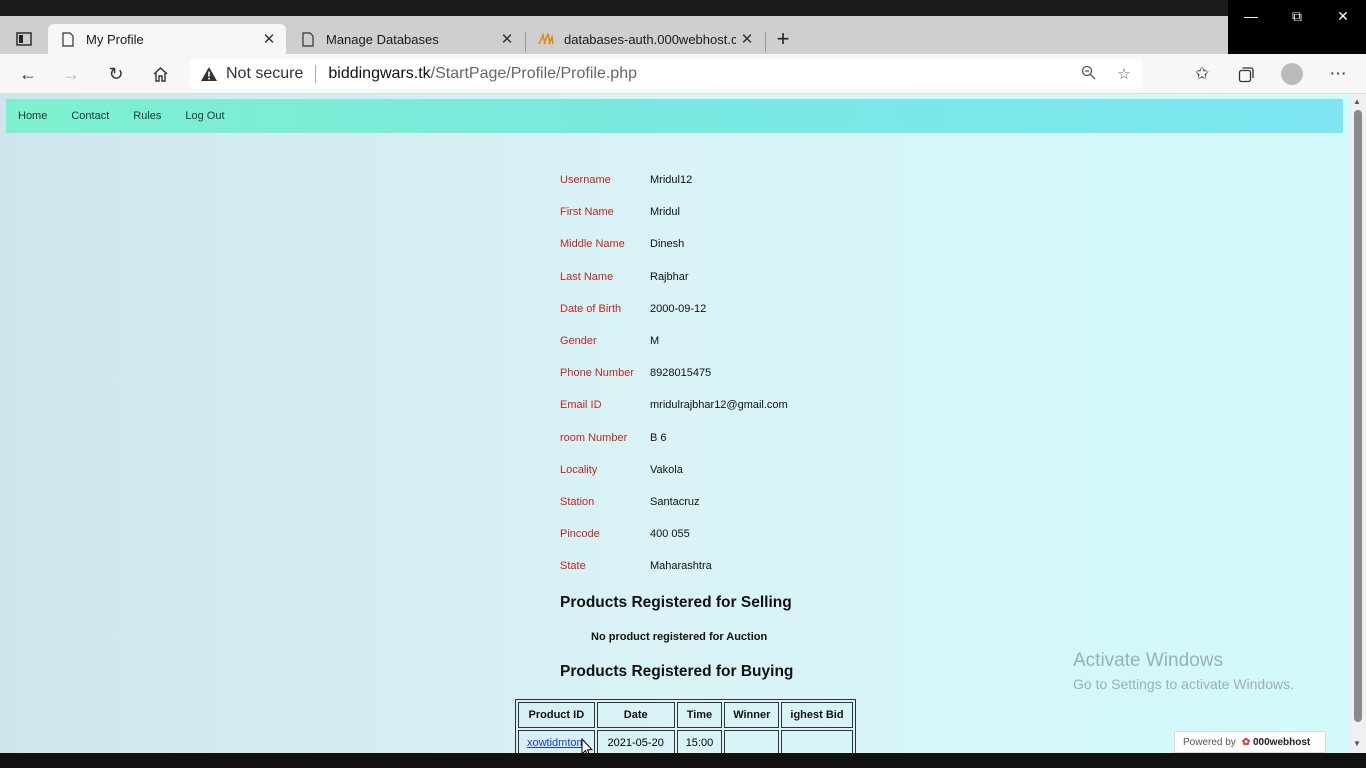 The width and height of the screenshot is (1366, 768). Describe the element at coordinates (382, 39) in the screenshot. I see `tab-title: Manage Databases` at that location.